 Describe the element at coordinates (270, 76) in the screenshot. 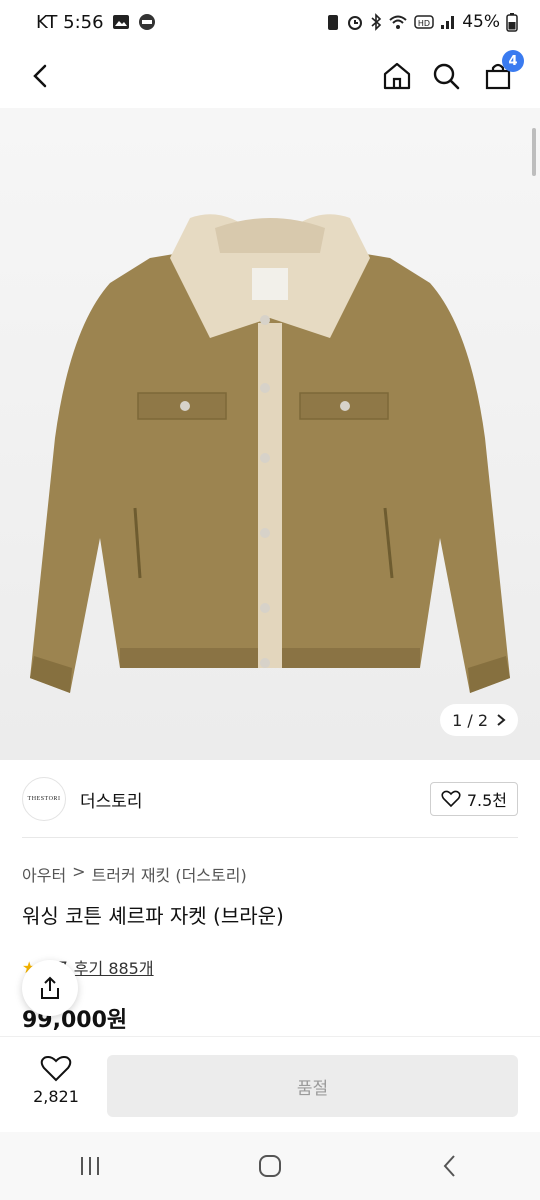

I see `app-header: 4` at that location.